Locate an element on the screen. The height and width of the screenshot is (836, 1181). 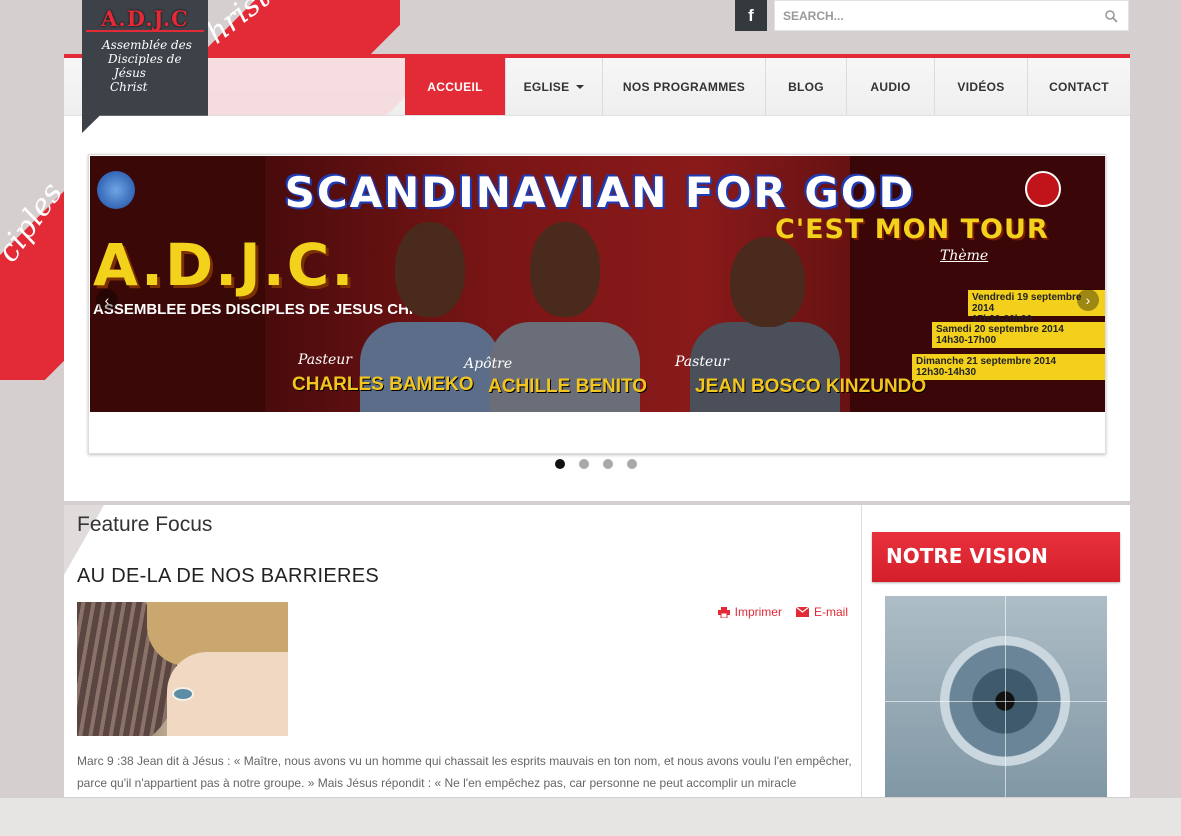
logo-rule is located at coordinates (145, 31).